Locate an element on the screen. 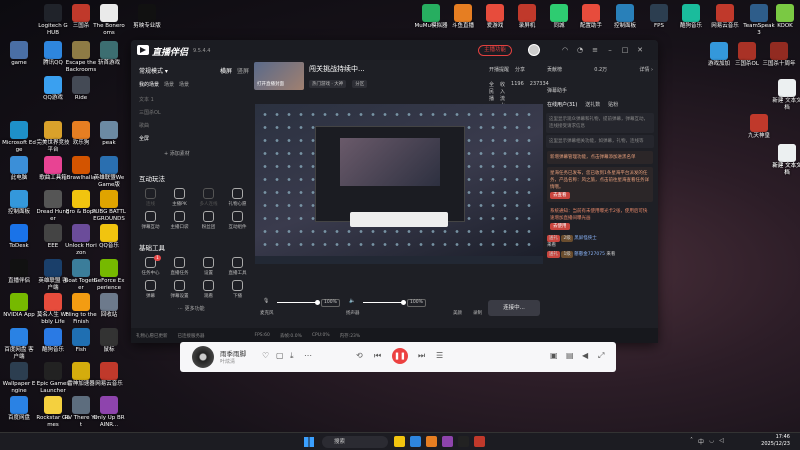 The width and height of the screenshot is (800, 450). desktop-icon: 网易云音乐 is located at coordinates (725, 21).